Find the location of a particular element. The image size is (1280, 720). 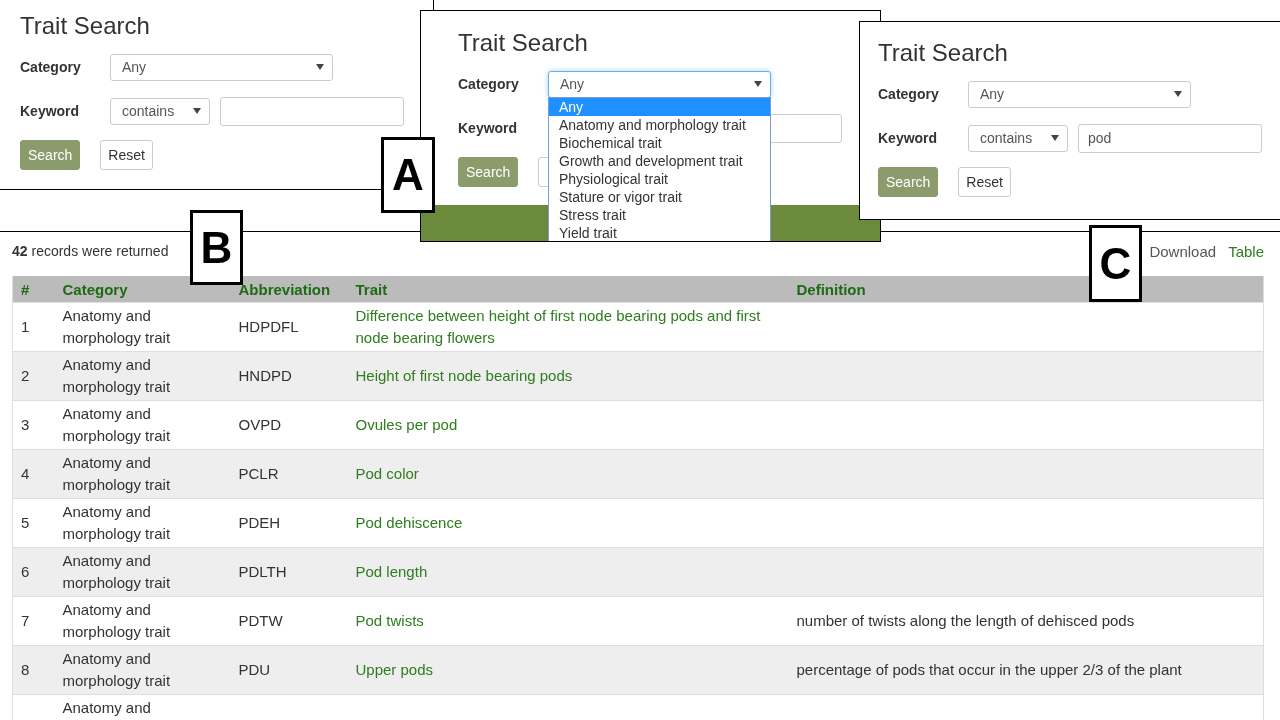

callout-label: C is located at coordinates (1115, 263).